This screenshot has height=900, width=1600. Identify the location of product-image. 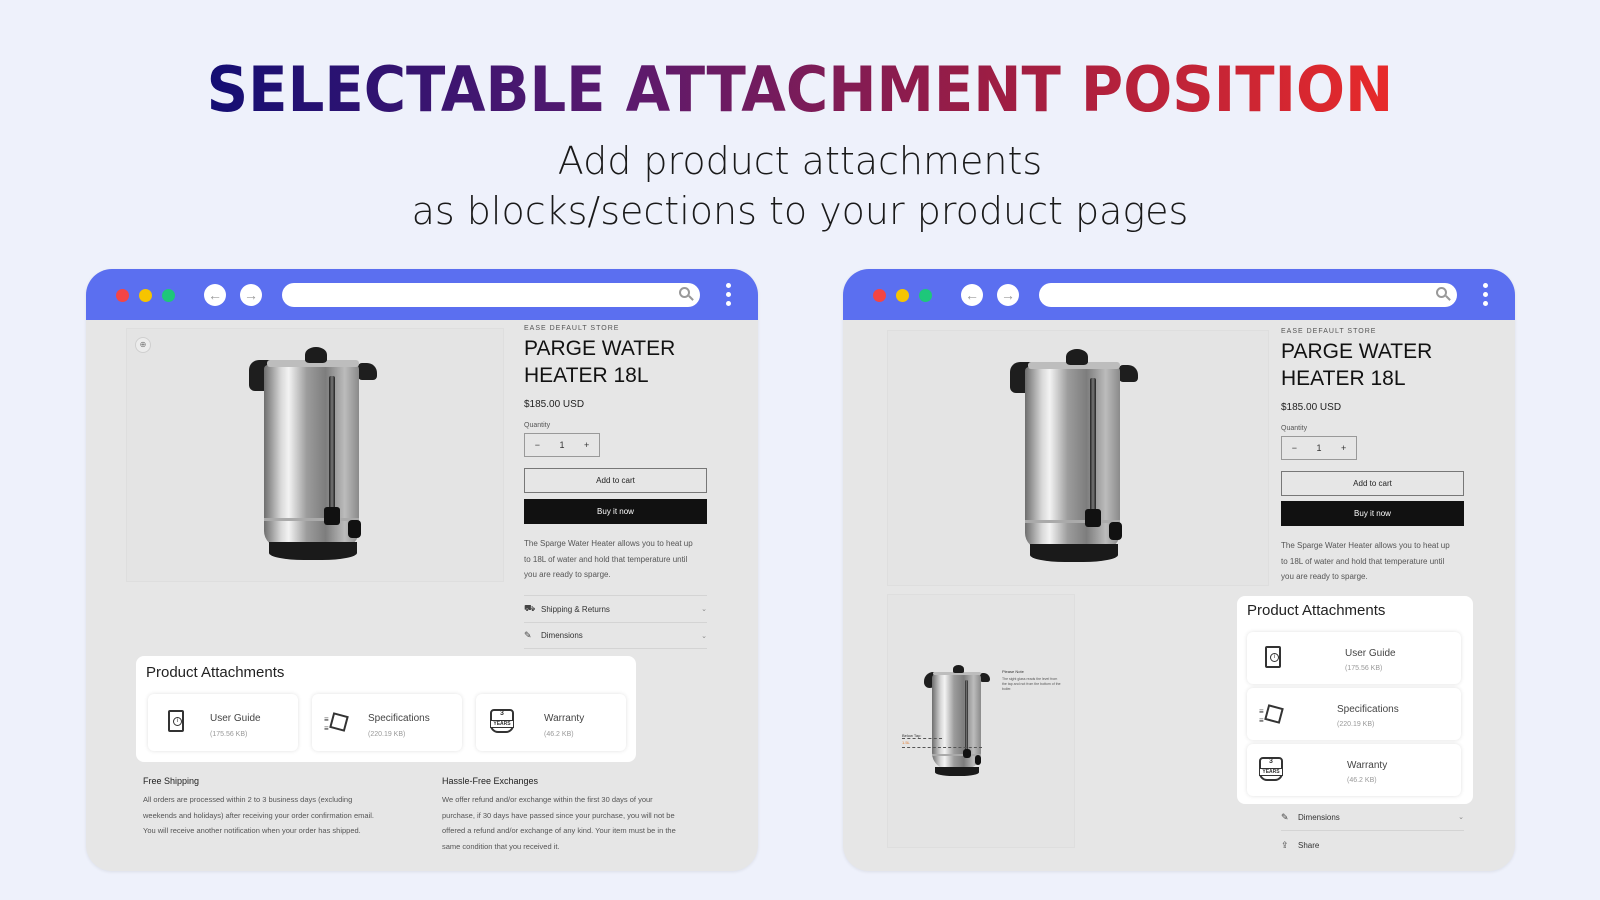
(1078, 458).